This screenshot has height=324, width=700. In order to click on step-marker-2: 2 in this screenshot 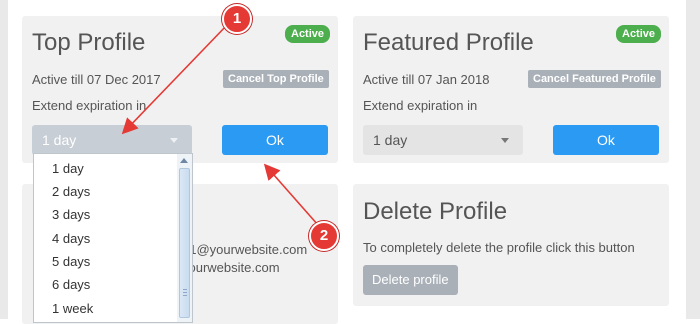, I will do `click(324, 236)`.